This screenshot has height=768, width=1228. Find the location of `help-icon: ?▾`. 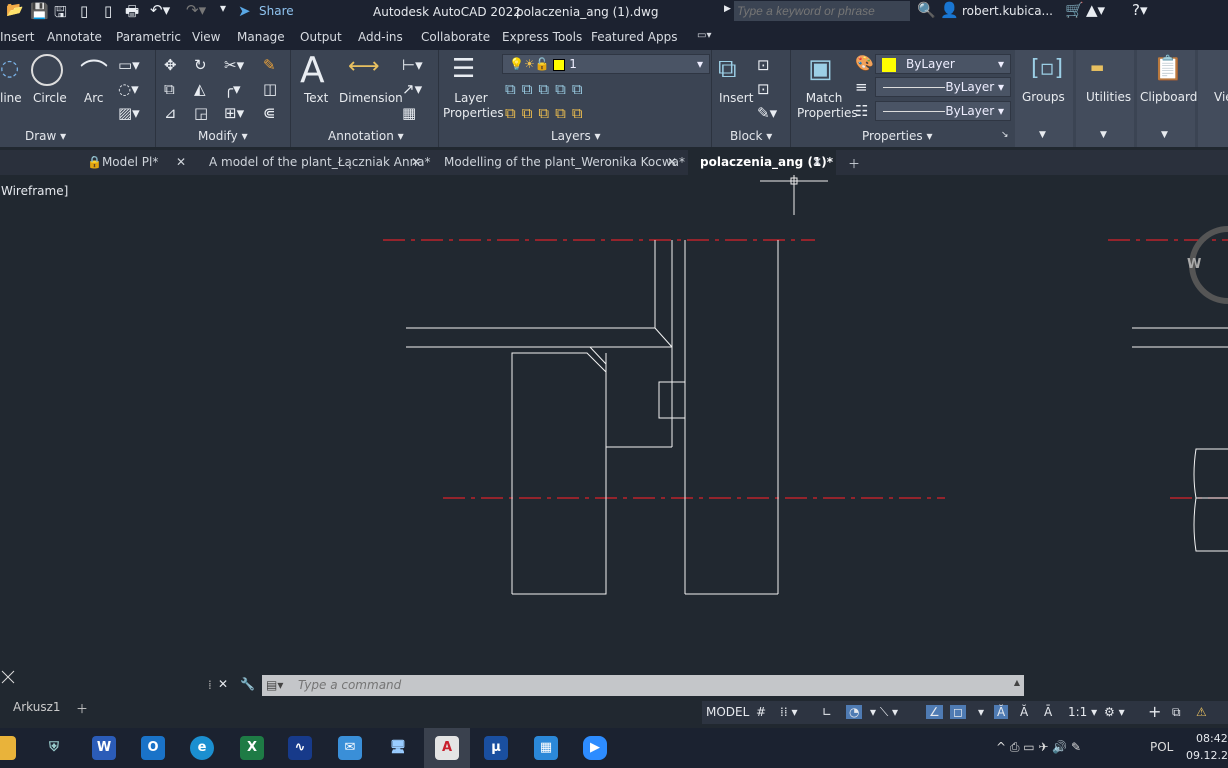

help-icon: ?▾ is located at coordinates (1140, 10).